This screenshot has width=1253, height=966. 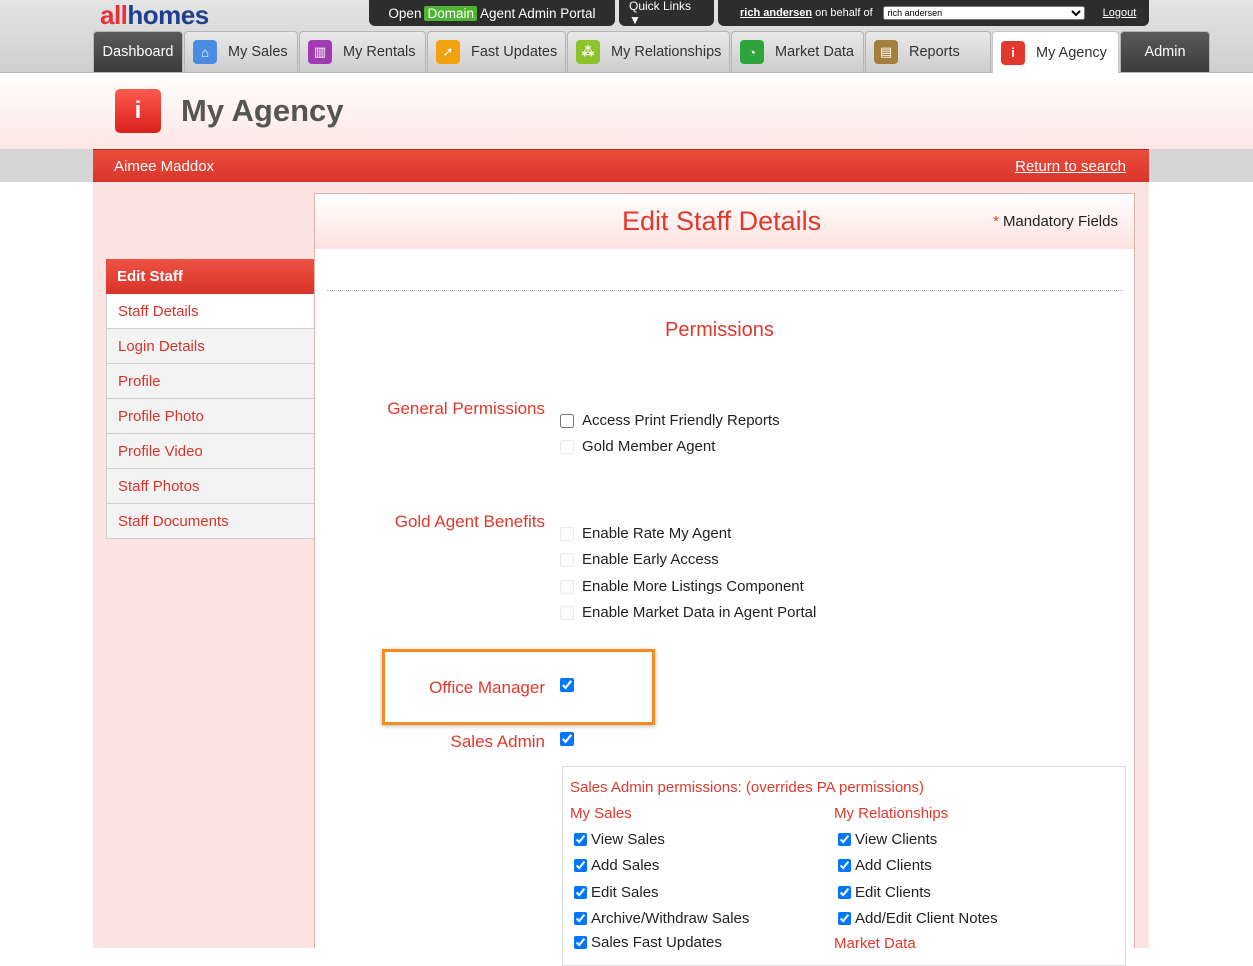 What do you see at coordinates (514, 52) in the screenshot?
I see `tab-label: Fast Updates` at bounding box center [514, 52].